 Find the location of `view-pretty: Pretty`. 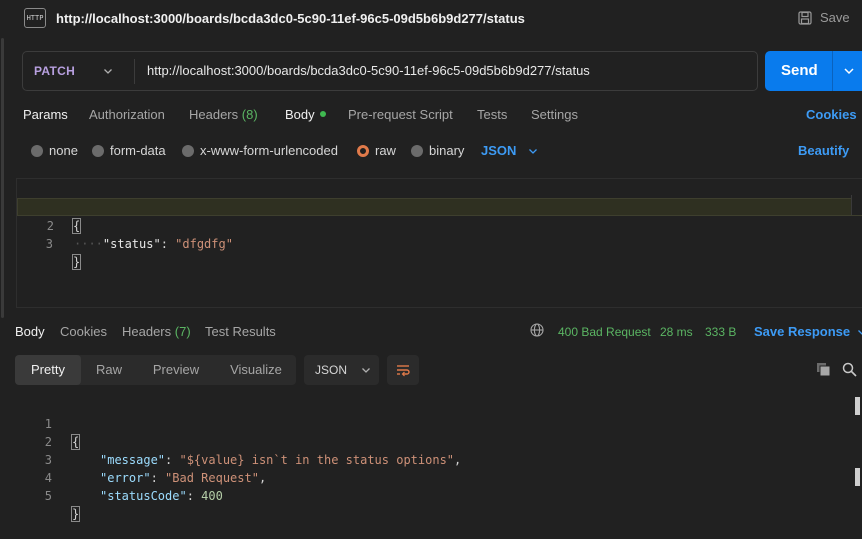

view-pretty: Pretty is located at coordinates (48, 370).